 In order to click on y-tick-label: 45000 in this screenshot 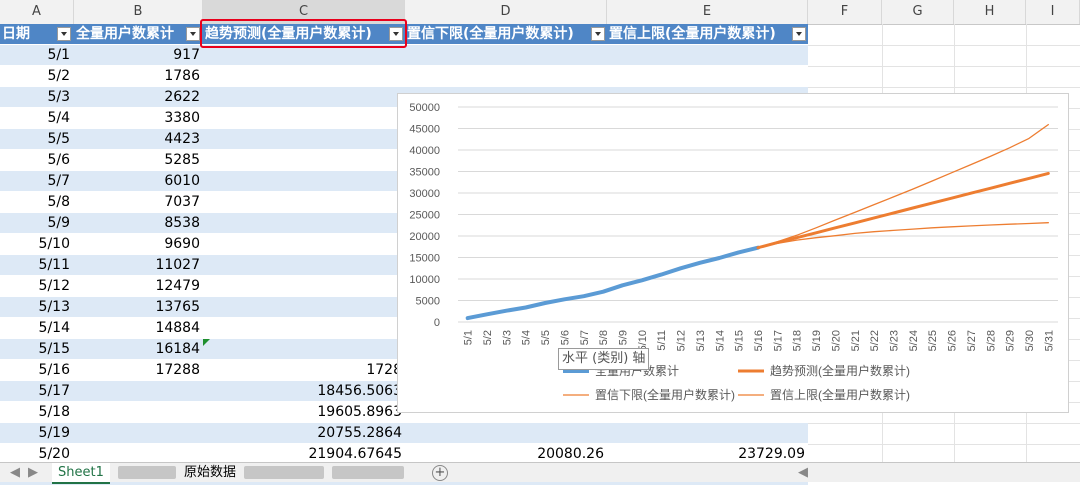, I will do `click(424, 130)`.